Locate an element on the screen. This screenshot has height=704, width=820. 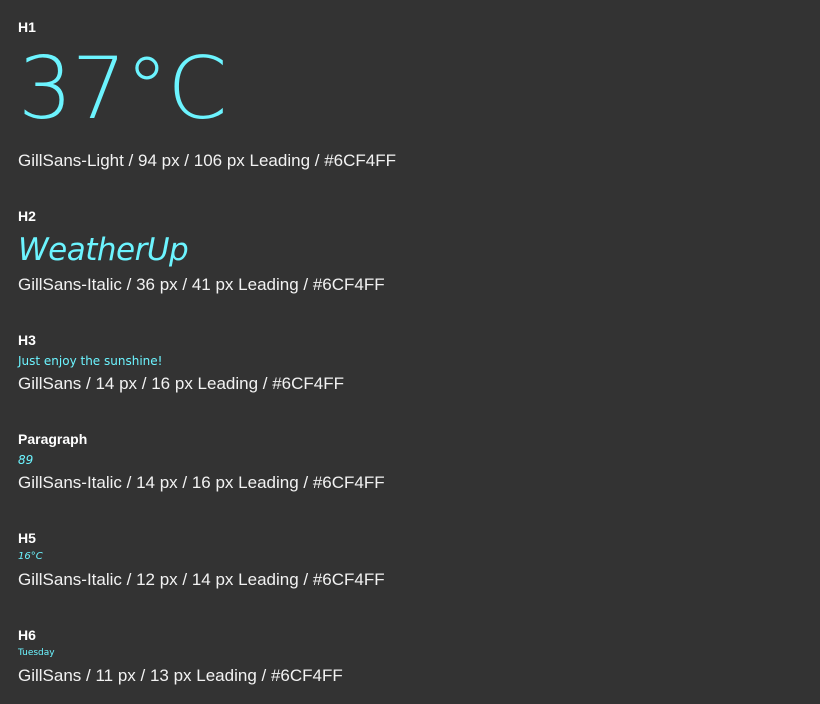
paragraph-sample-text: 89 is located at coordinates (26, 460).